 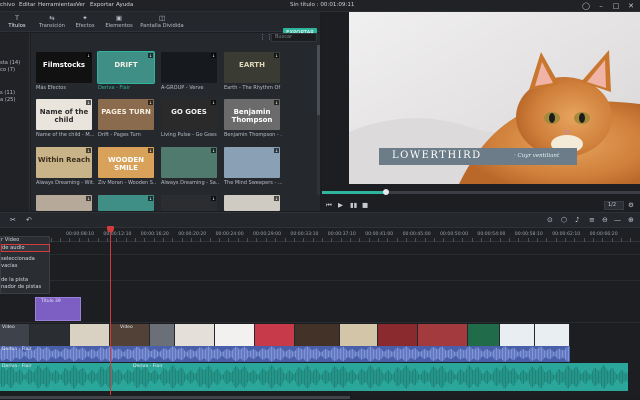 I want to click on library-thumbnail: WOODEN SMILE ↓, so click(x=126, y=162).